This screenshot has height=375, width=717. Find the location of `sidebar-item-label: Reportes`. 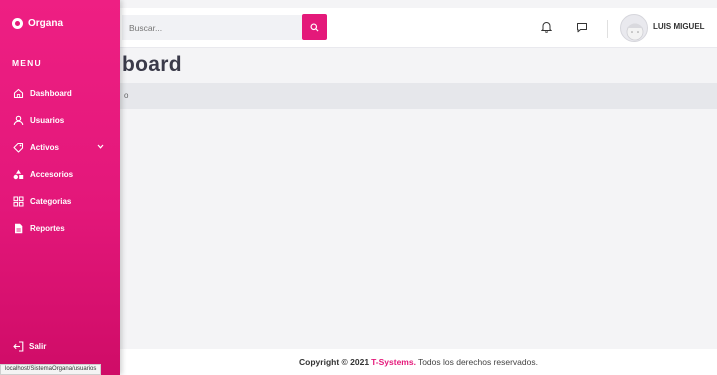

sidebar-item-label: Reportes is located at coordinates (47, 228).